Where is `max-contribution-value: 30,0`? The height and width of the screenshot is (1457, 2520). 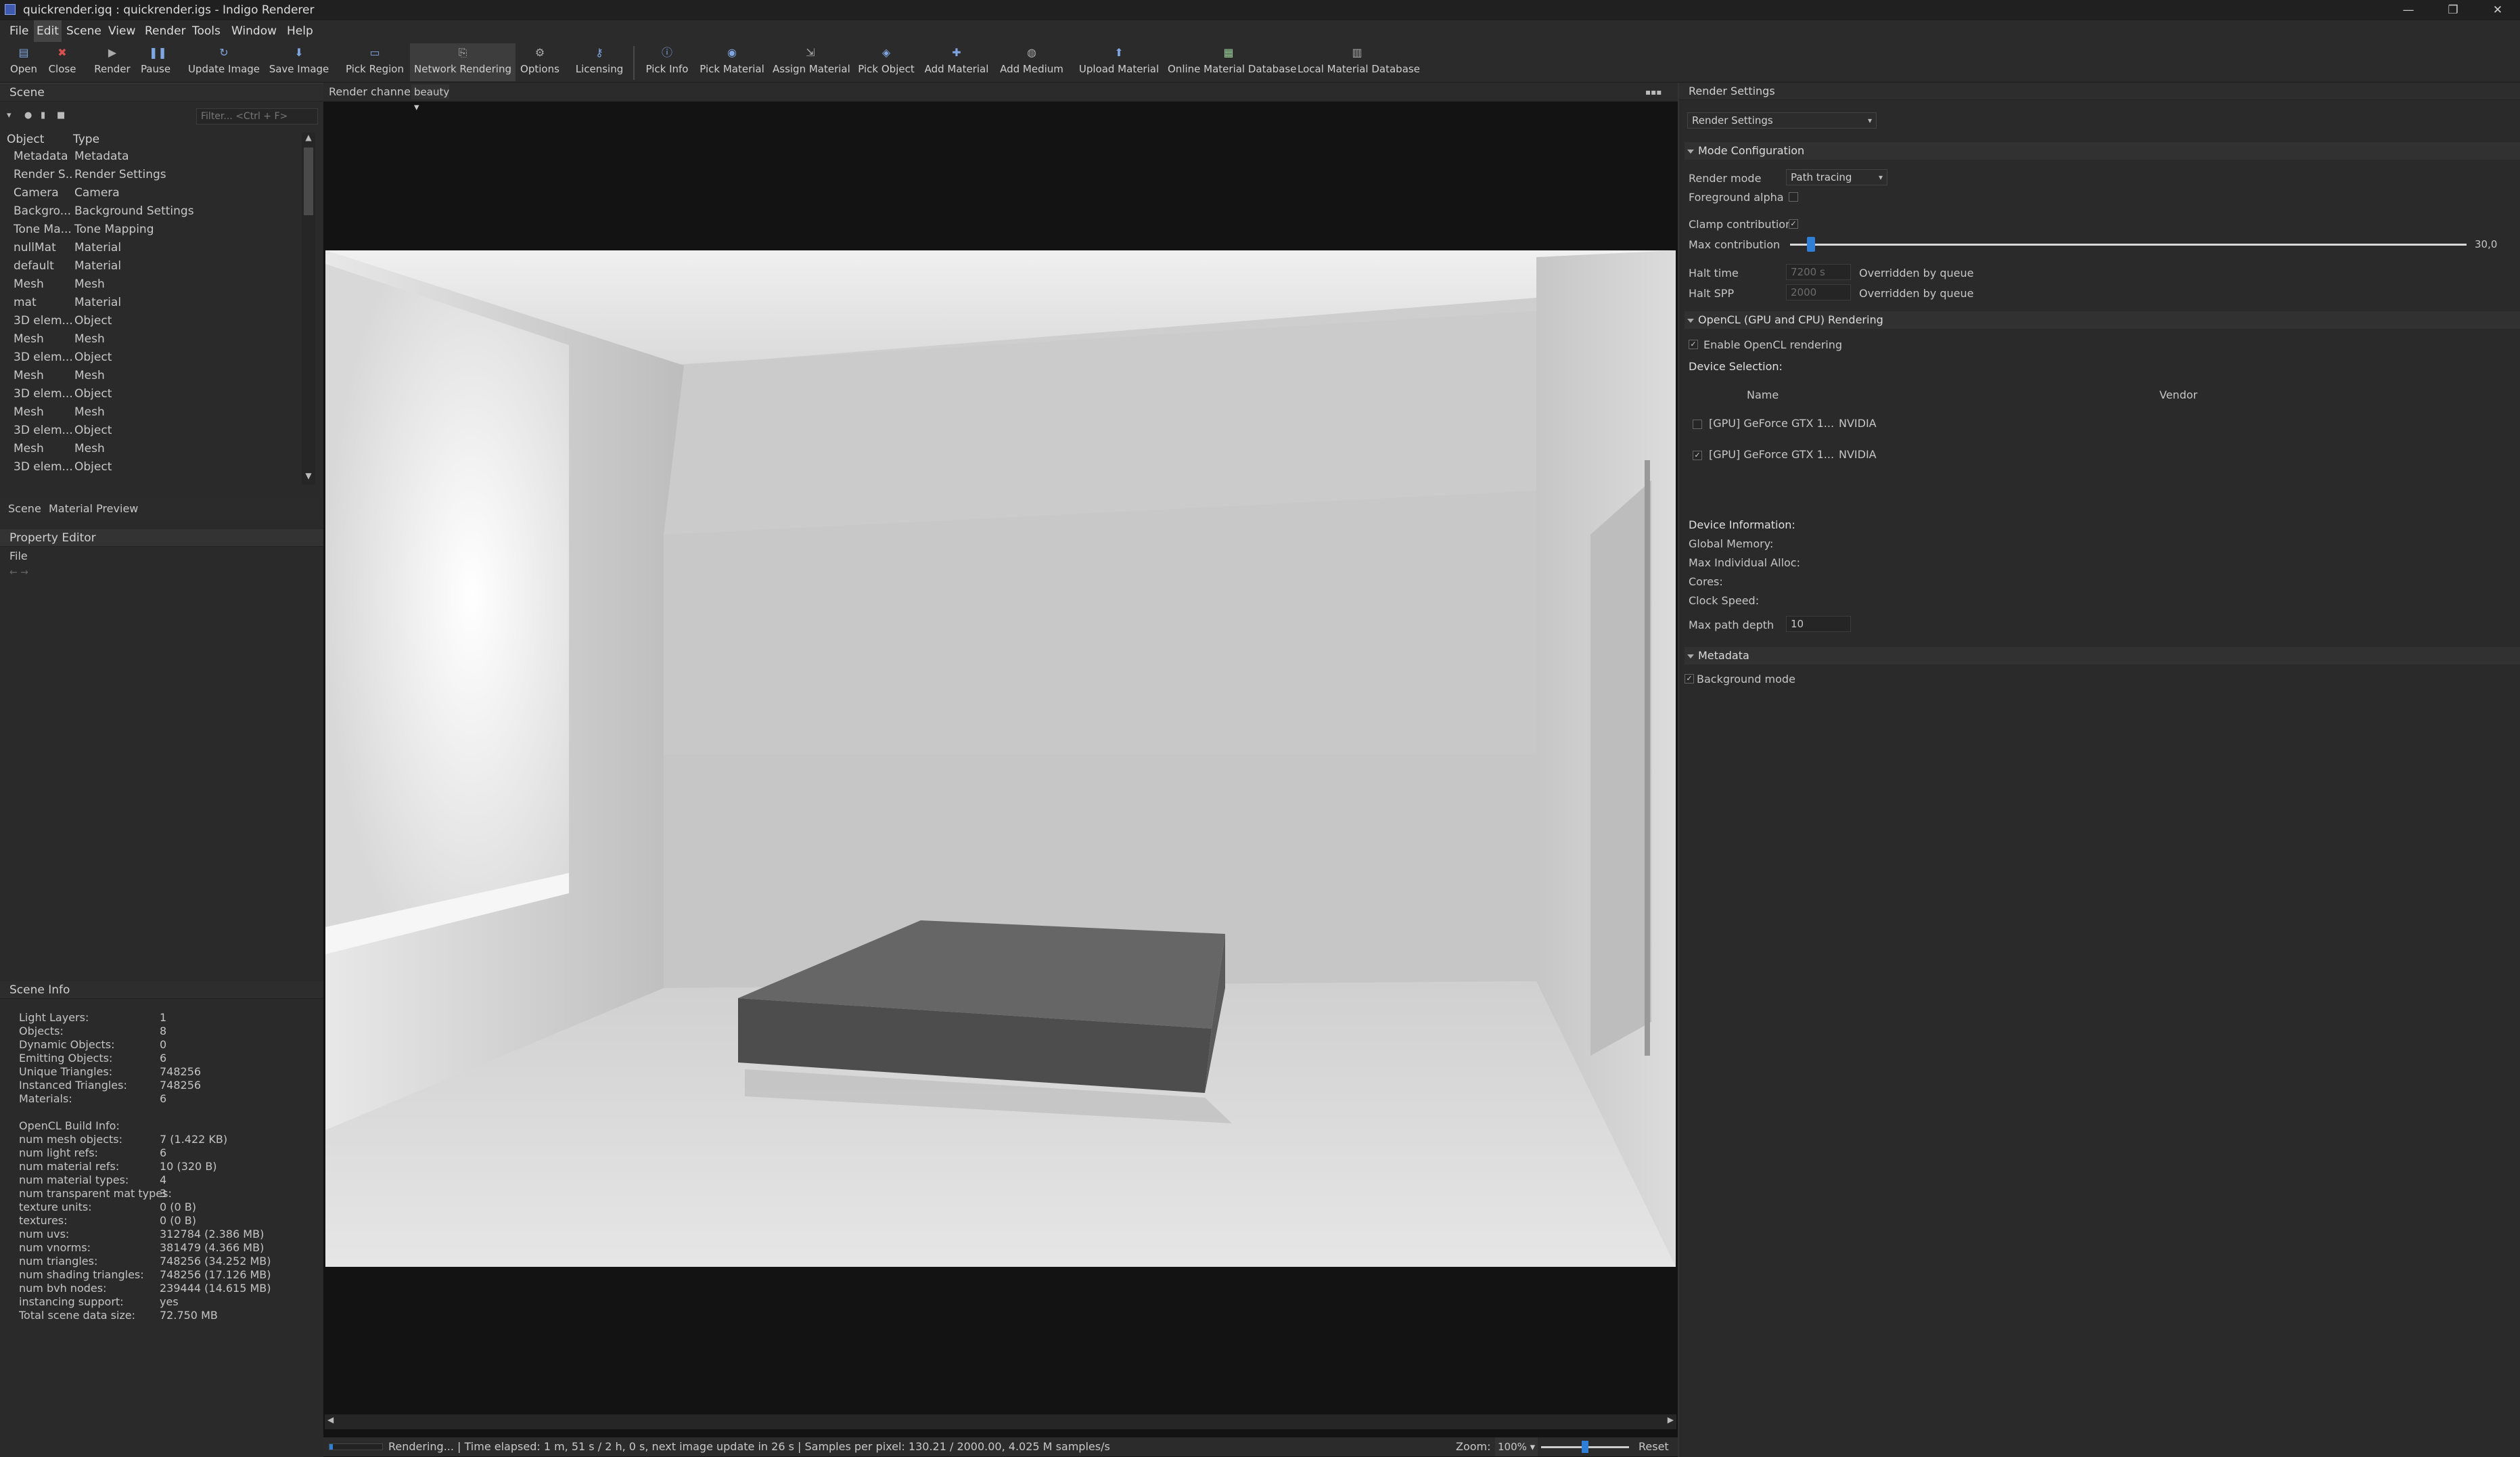
max-contribution-value: 30,0 is located at coordinates (2486, 244).